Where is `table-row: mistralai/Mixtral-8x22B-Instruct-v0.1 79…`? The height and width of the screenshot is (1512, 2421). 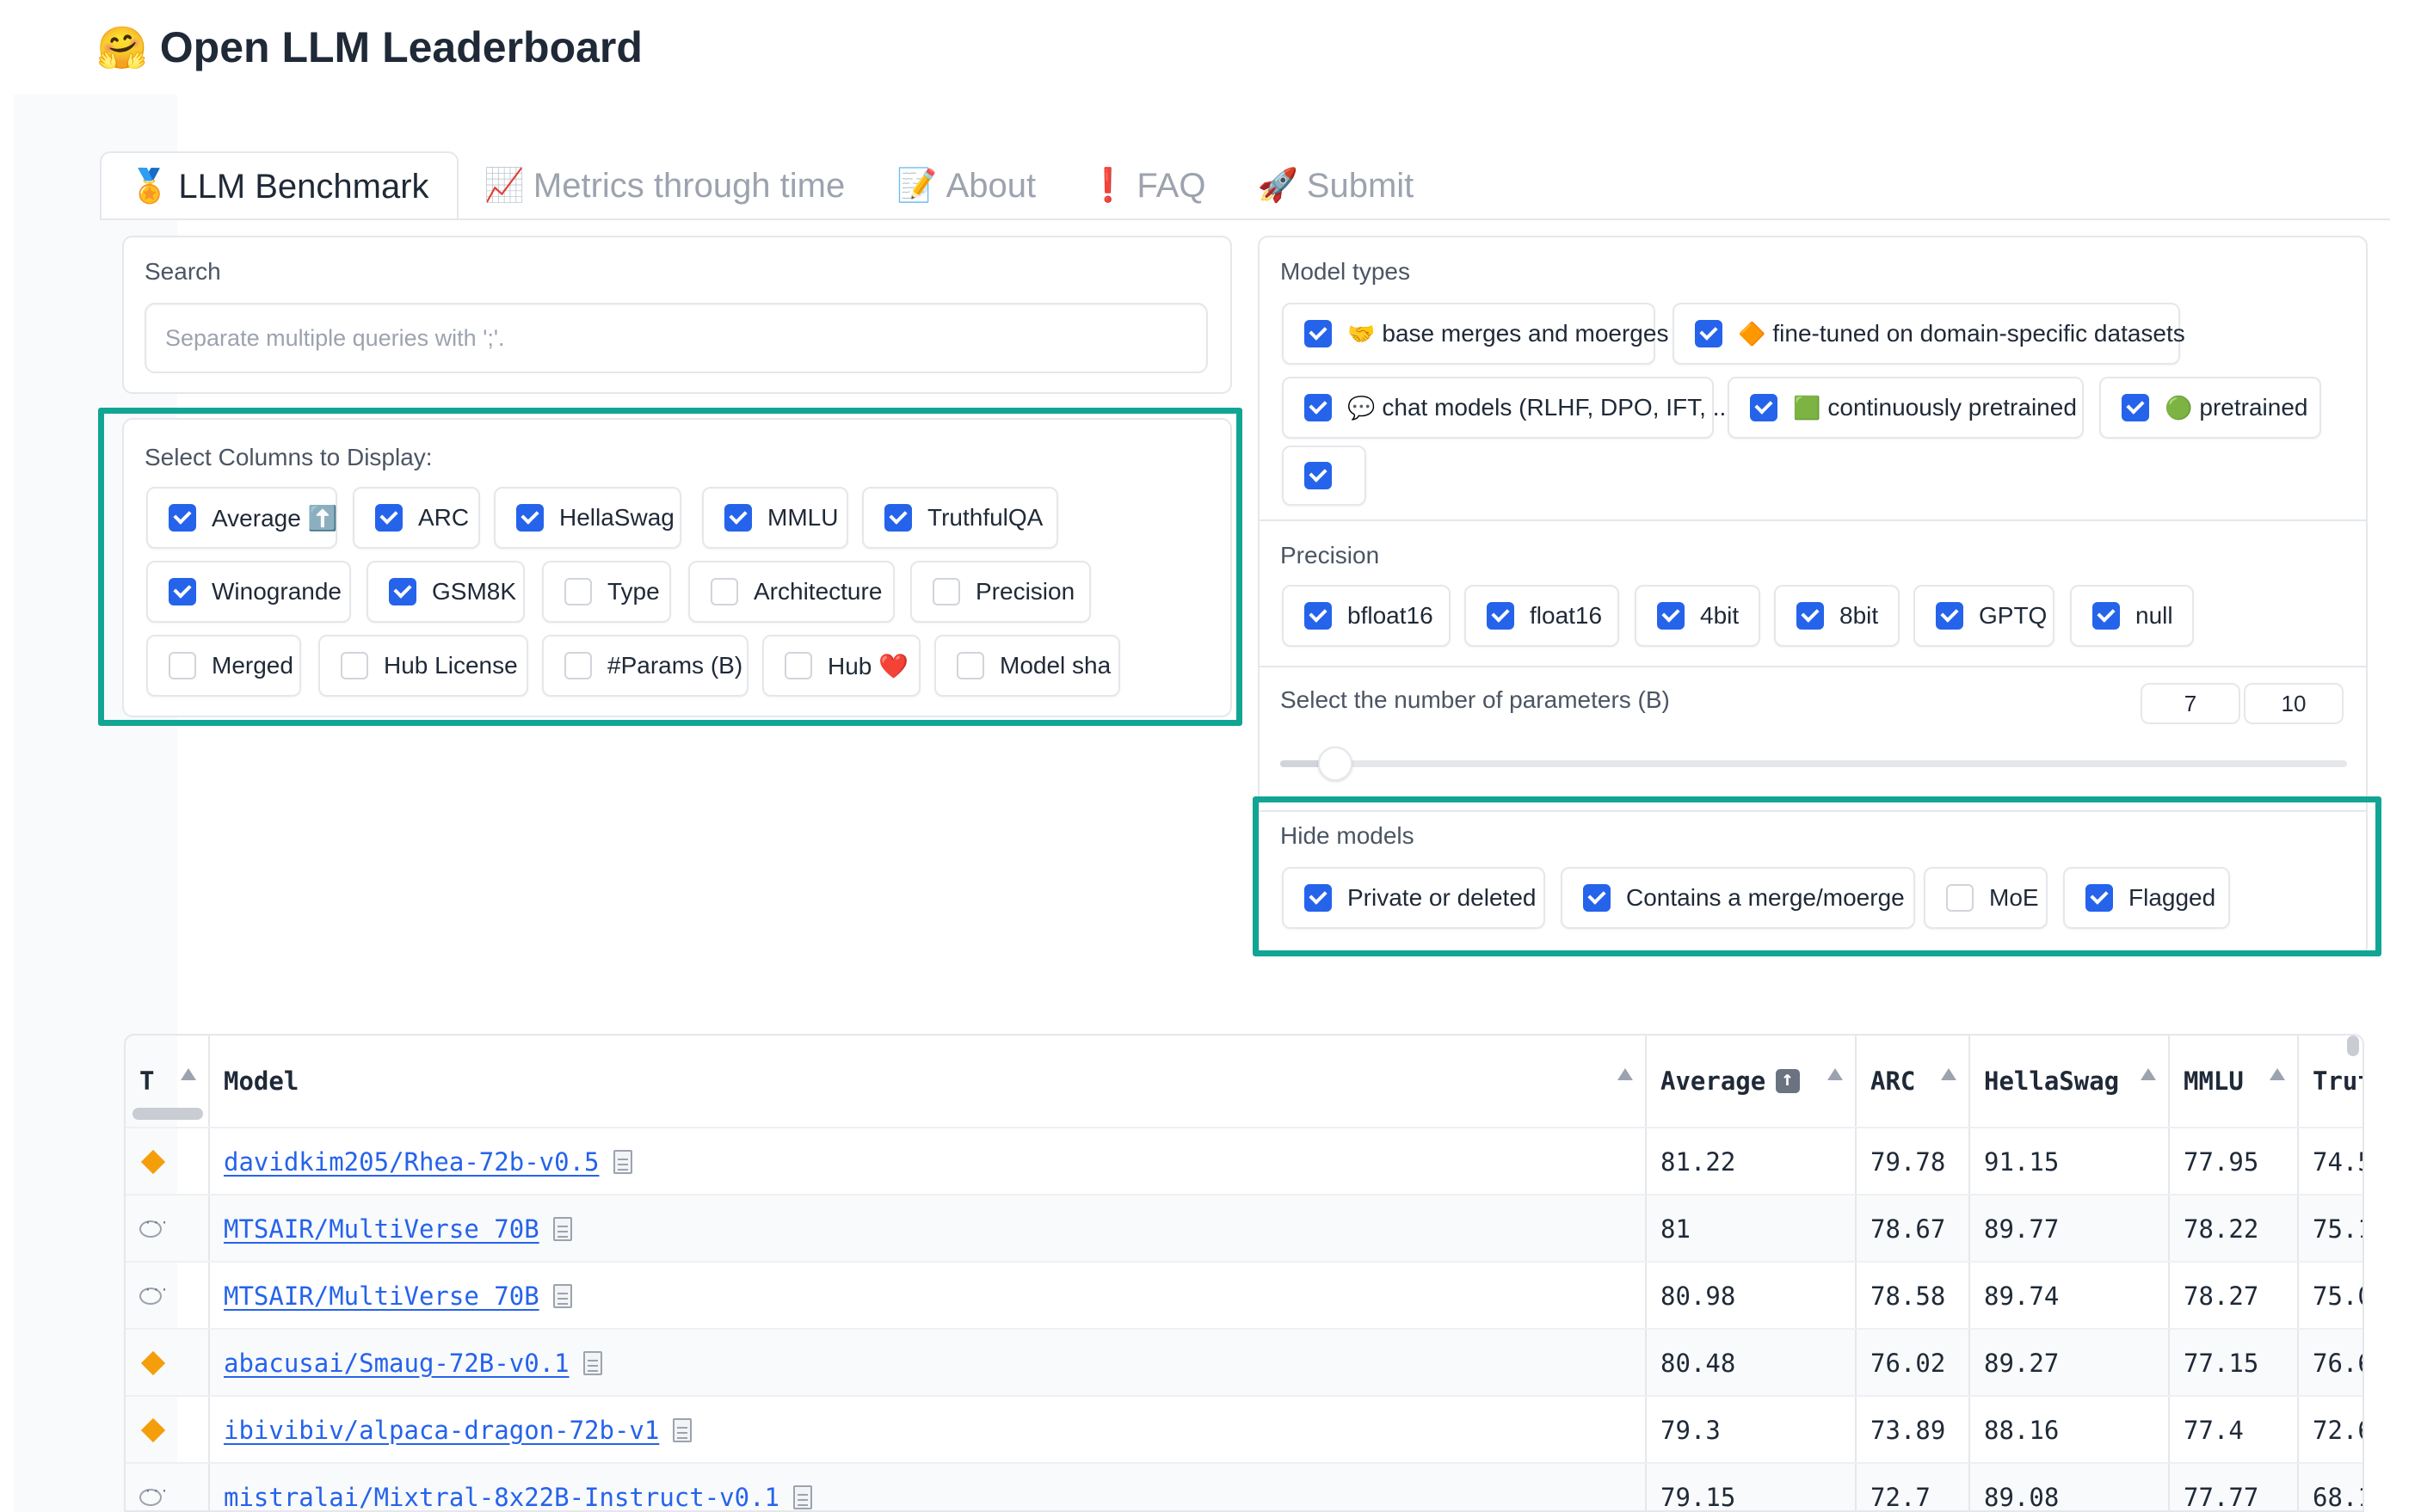
table-row: mistralai/Mixtral-8x22B-Instruct-v0.1 79… is located at coordinates (1244, 1486).